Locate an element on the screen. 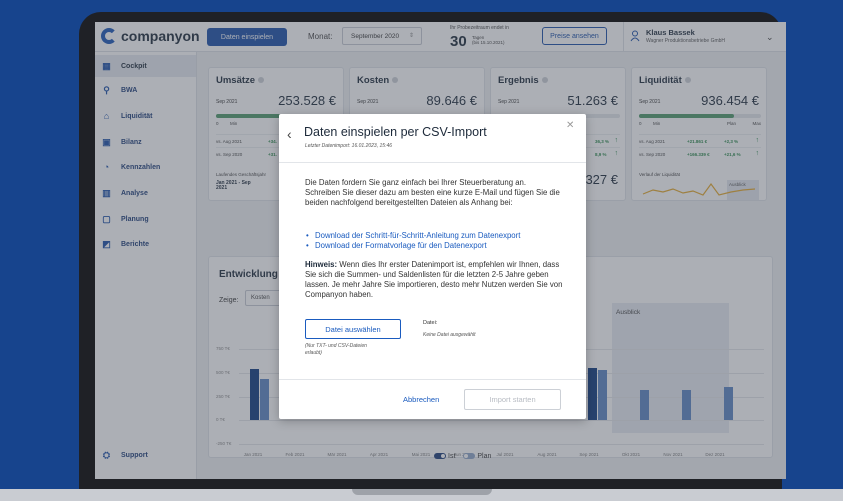  dialog-footer-divider is located at coordinates (432, 379).